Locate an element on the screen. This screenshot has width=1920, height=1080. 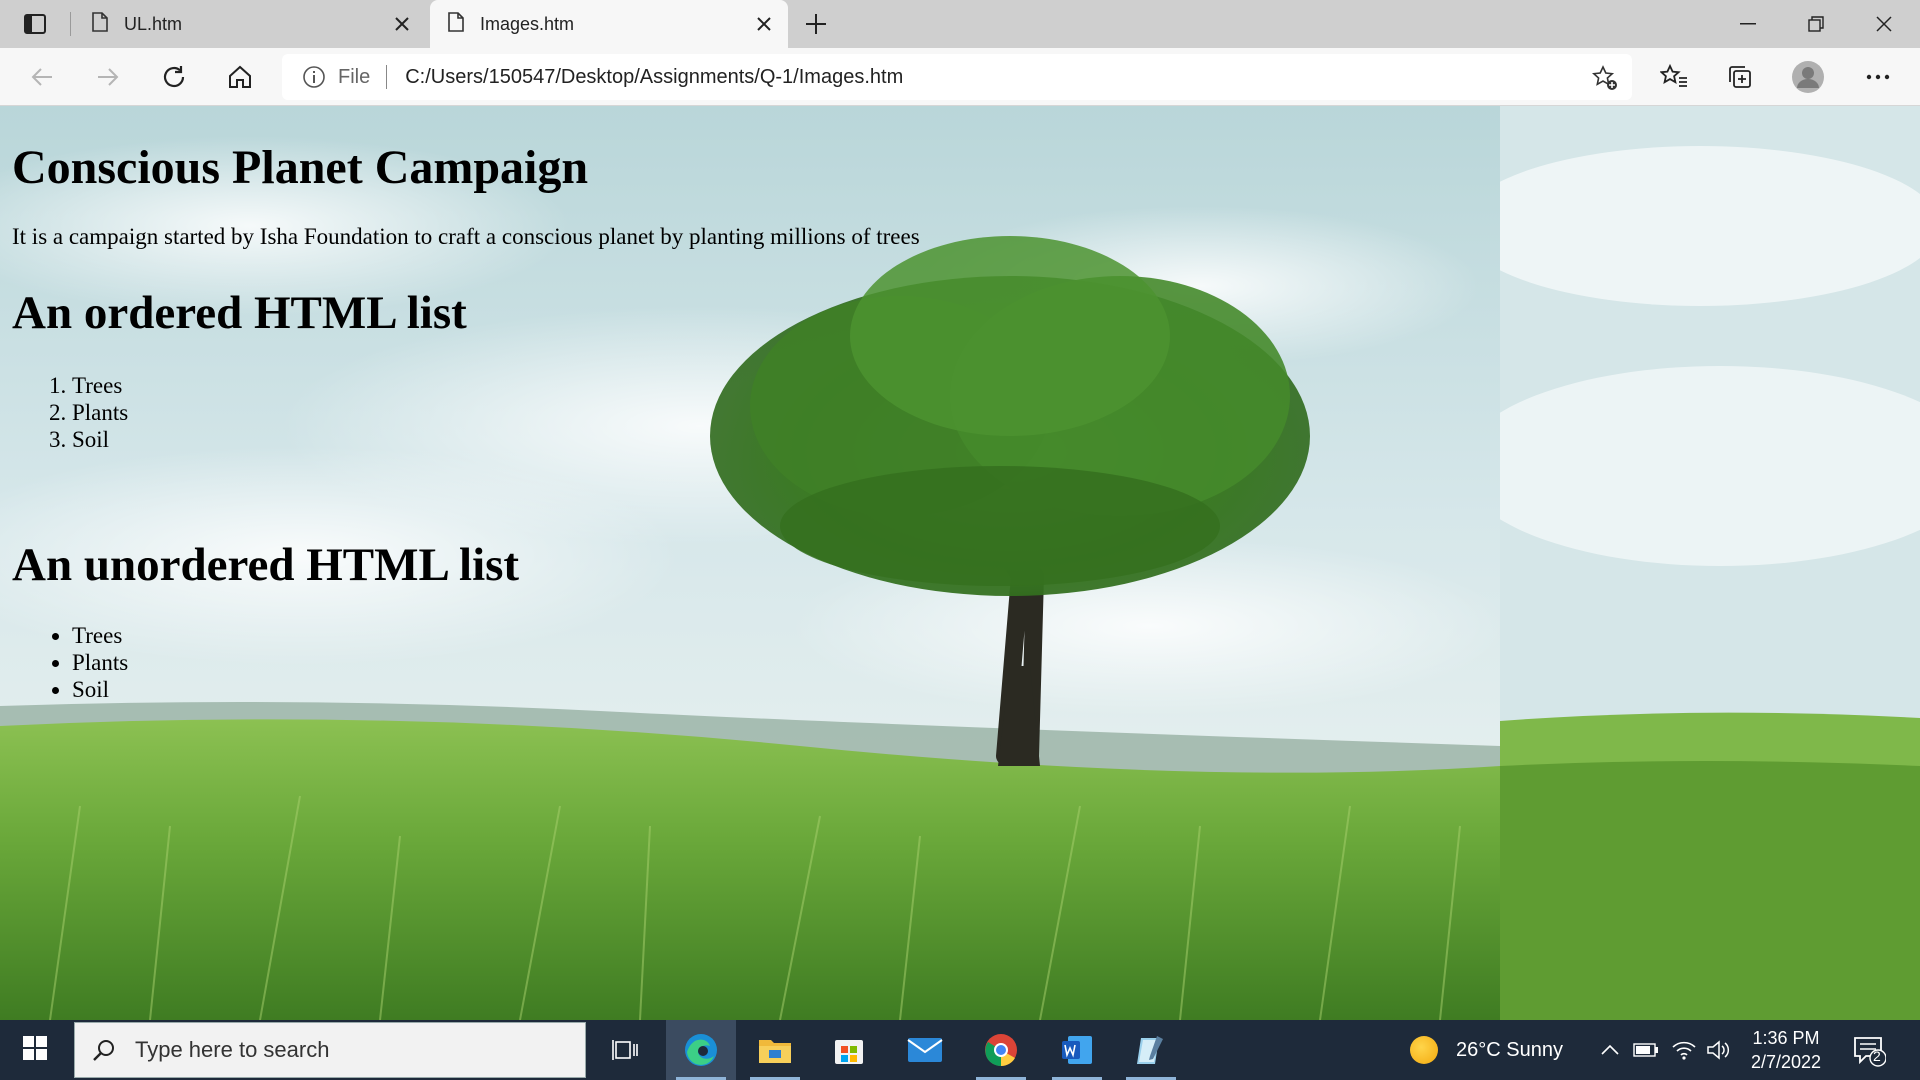
unordered-list: Trees Plants Soil is located at coordinates (100, 662).